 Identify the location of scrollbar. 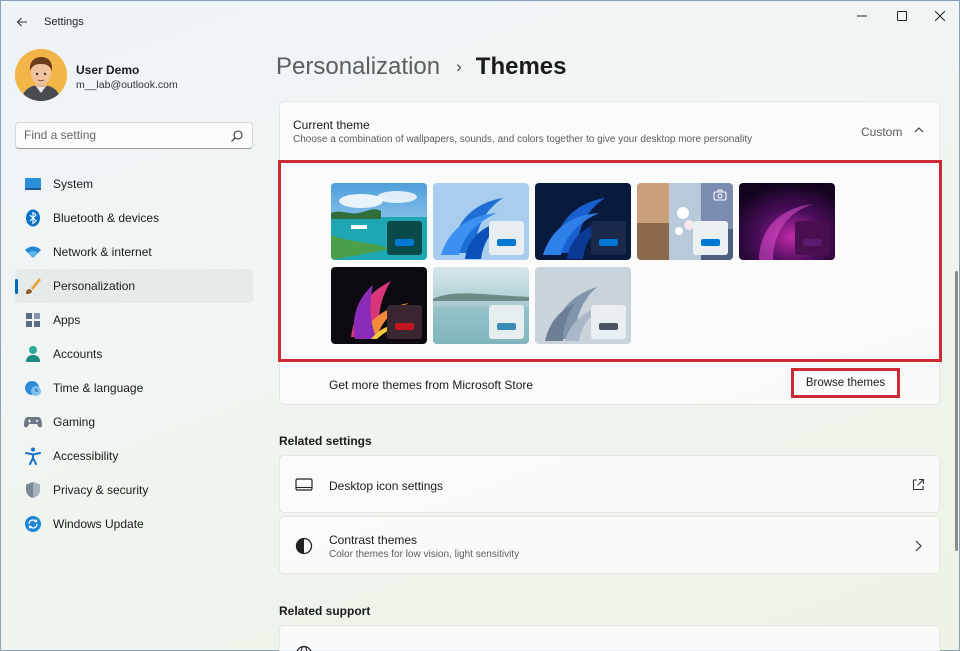
(956, 411).